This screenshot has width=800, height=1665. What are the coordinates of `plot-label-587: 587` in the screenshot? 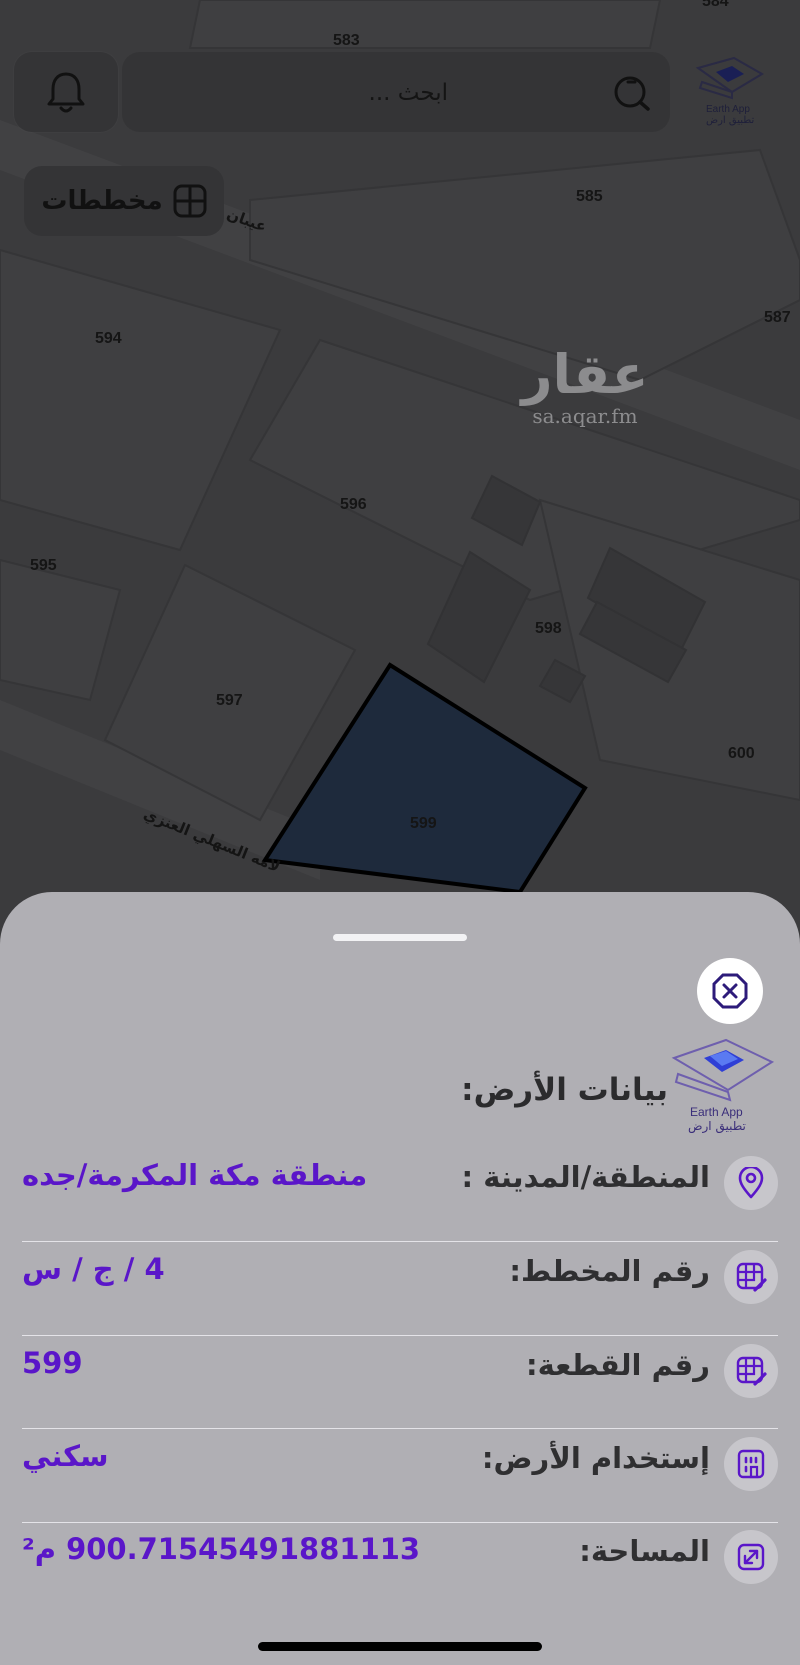 It's located at (777, 317).